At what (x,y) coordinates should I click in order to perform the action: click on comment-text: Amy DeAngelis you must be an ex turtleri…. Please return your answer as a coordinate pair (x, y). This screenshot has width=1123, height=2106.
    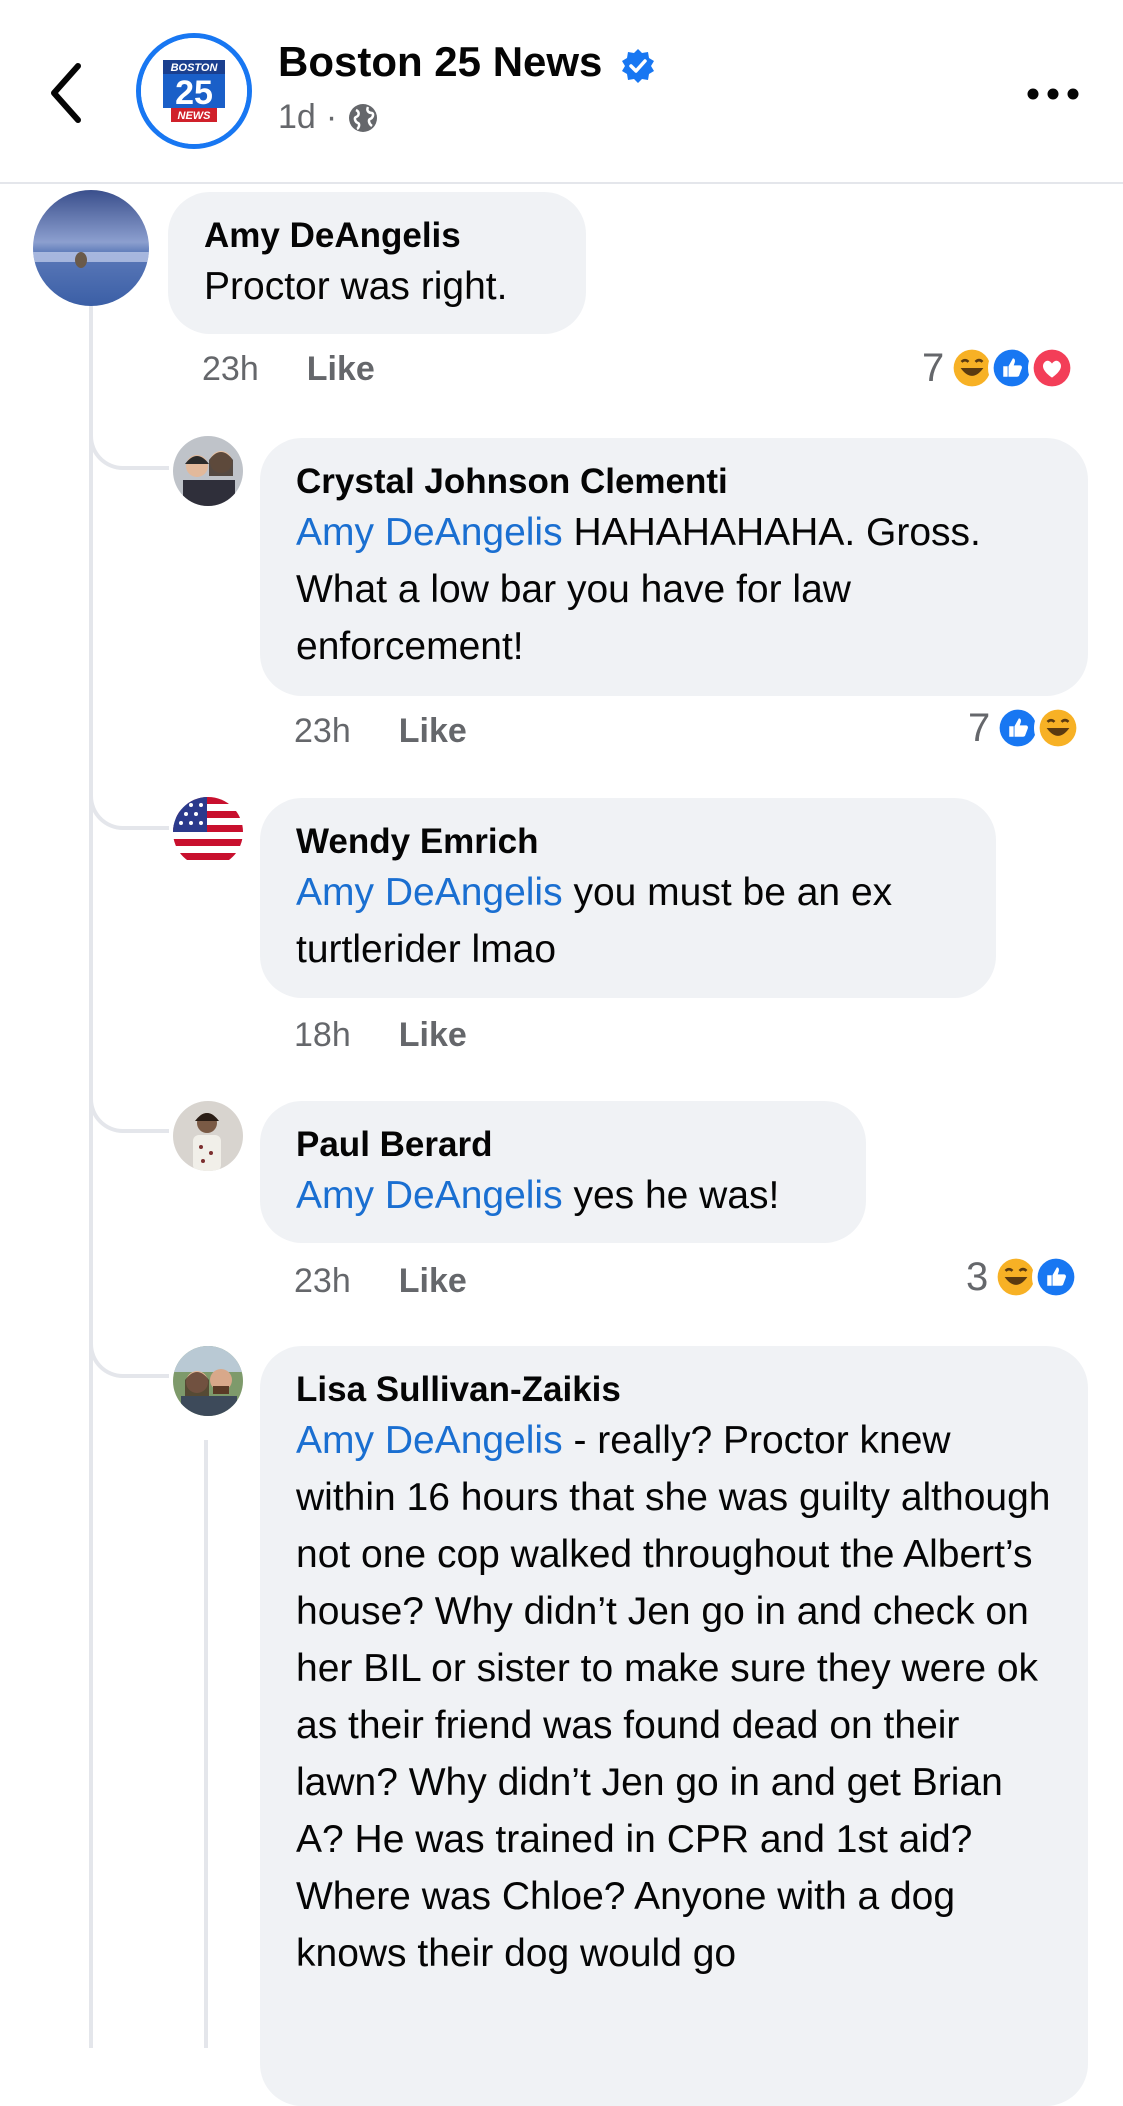
    Looking at the image, I should click on (628, 921).